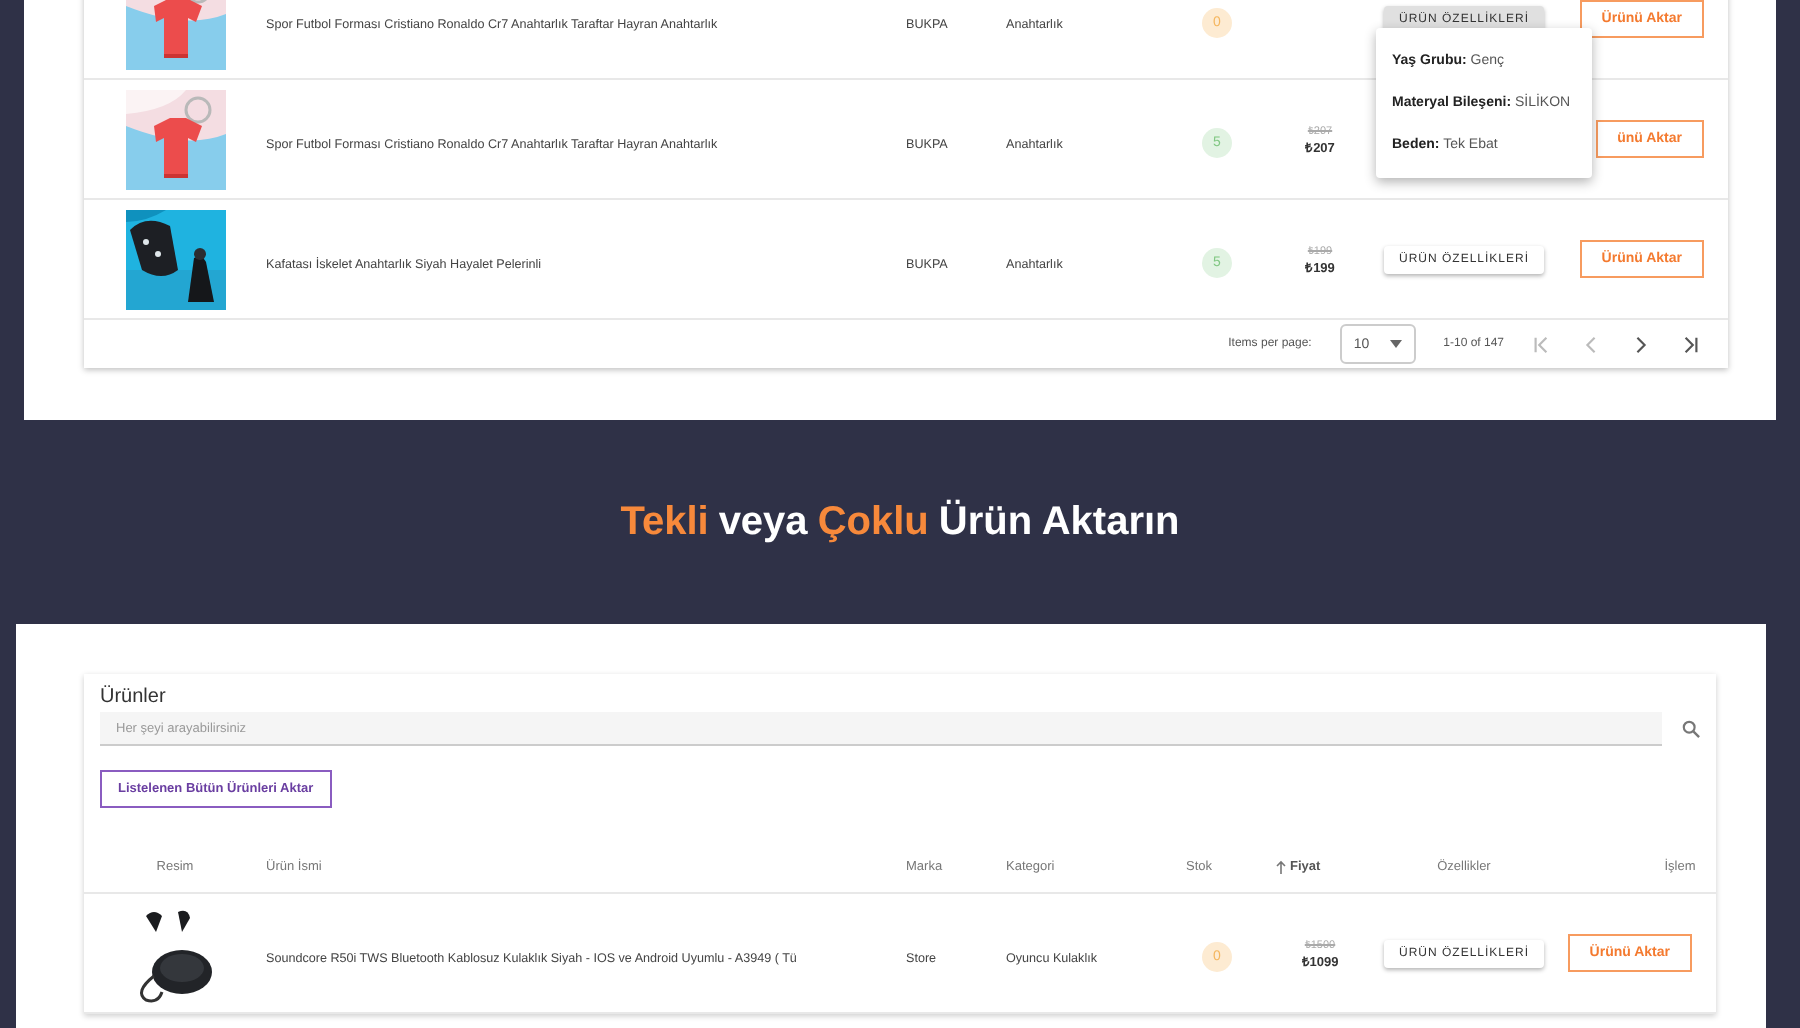 This screenshot has height=1028, width=1800. What do you see at coordinates (133, 697) in the screenshot?
I see `card-title: Ürünler` at bounding box center [133, 697].